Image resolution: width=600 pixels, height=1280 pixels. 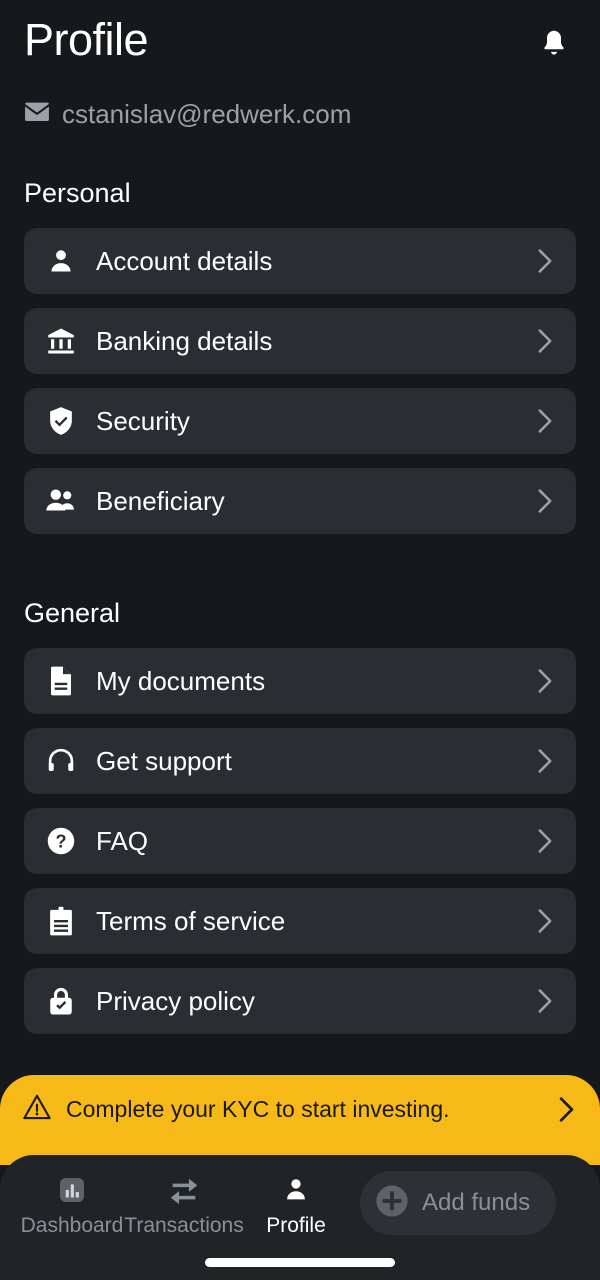 What do you see at coordinates (164, 761) in the screenshot?
I see `menu-item-label: Get support` at bounding box center [164, 761].